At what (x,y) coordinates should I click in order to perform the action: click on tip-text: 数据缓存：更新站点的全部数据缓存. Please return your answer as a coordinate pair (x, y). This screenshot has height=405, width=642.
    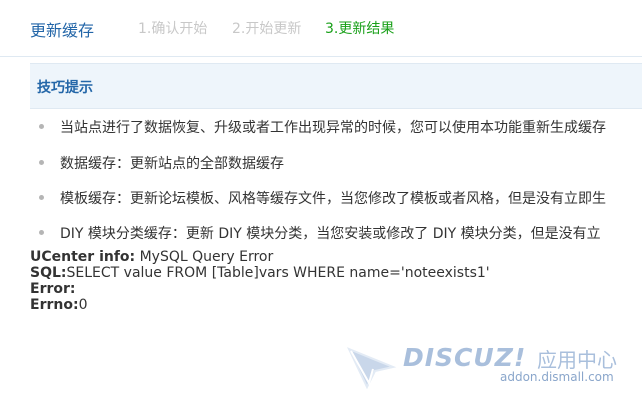
    Looking at the image, I should click on (172, 164).